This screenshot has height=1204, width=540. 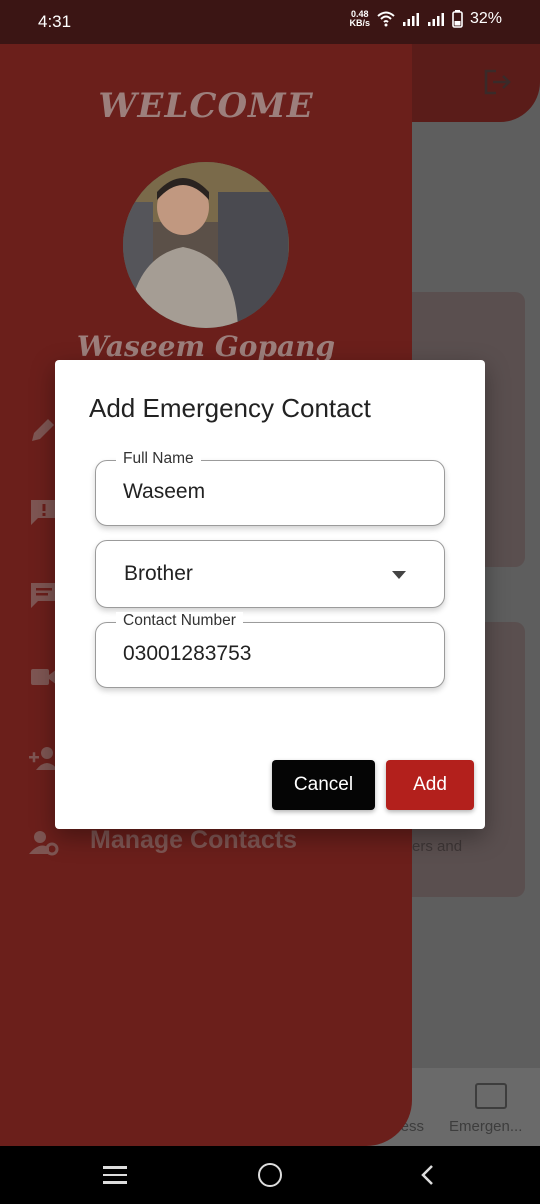 I want to click on avatar-image, so click(x=206, y=245).